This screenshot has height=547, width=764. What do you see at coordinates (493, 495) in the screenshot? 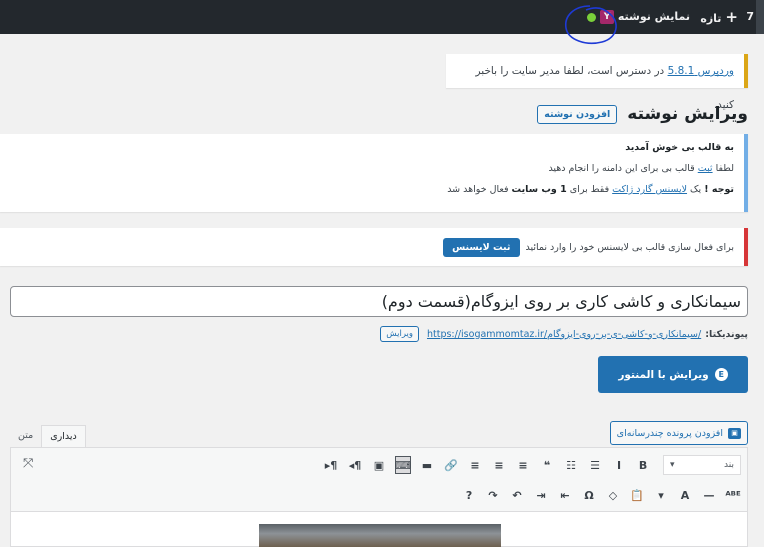
I see `redo-icon: ↷` at bounding box center [493, 495].